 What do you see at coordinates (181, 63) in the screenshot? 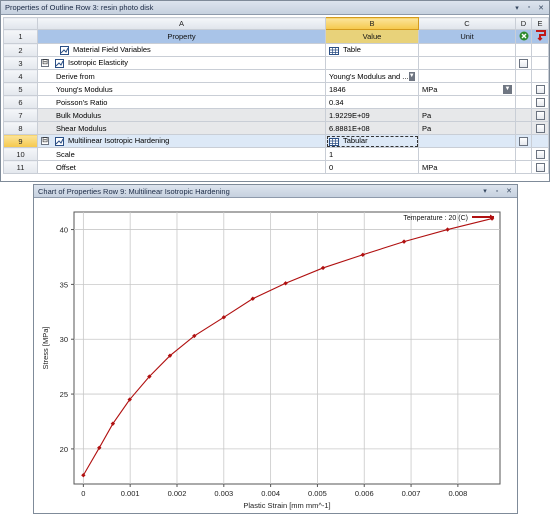
I see `property-cell: ⊟ Isotropic Elasticity` at bounding box center [181, 63].